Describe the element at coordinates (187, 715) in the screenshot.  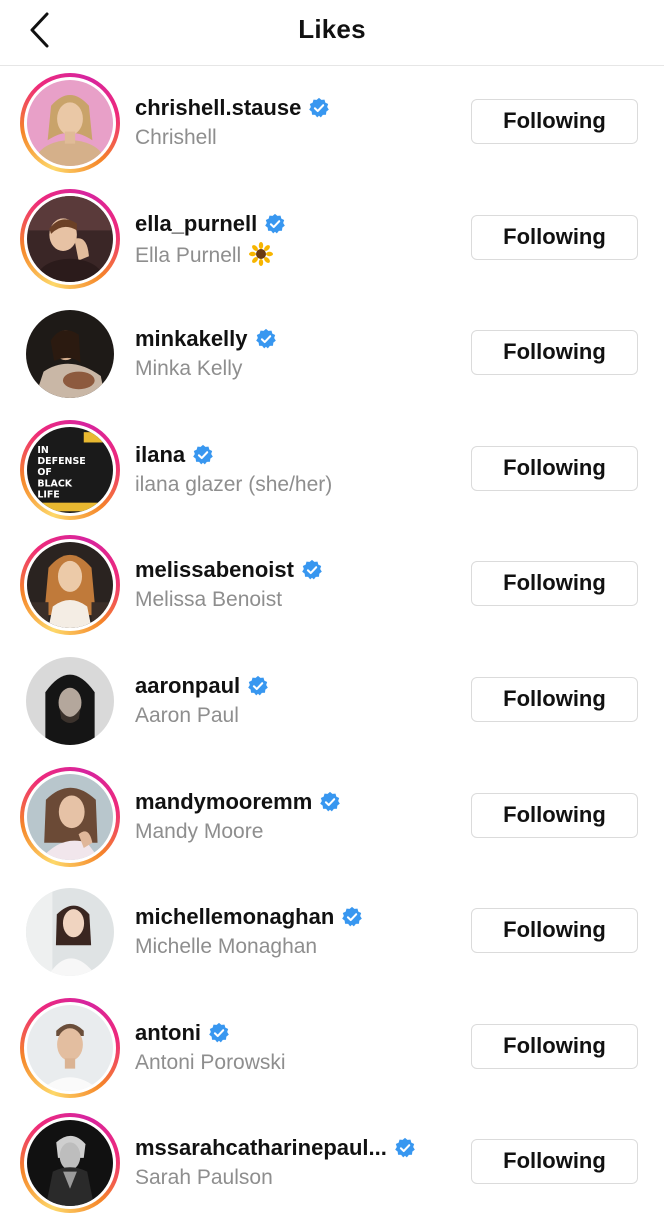
I see `full-name: Aaron Paul` at that location.